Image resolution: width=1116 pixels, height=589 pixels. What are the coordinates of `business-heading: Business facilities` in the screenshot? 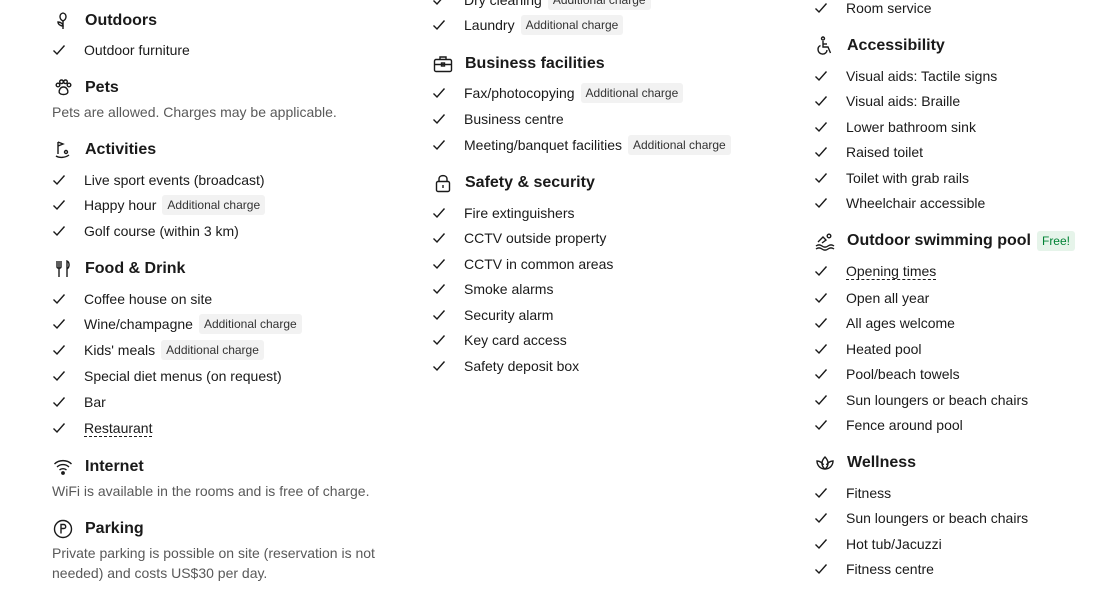 It's located at (518, 64).